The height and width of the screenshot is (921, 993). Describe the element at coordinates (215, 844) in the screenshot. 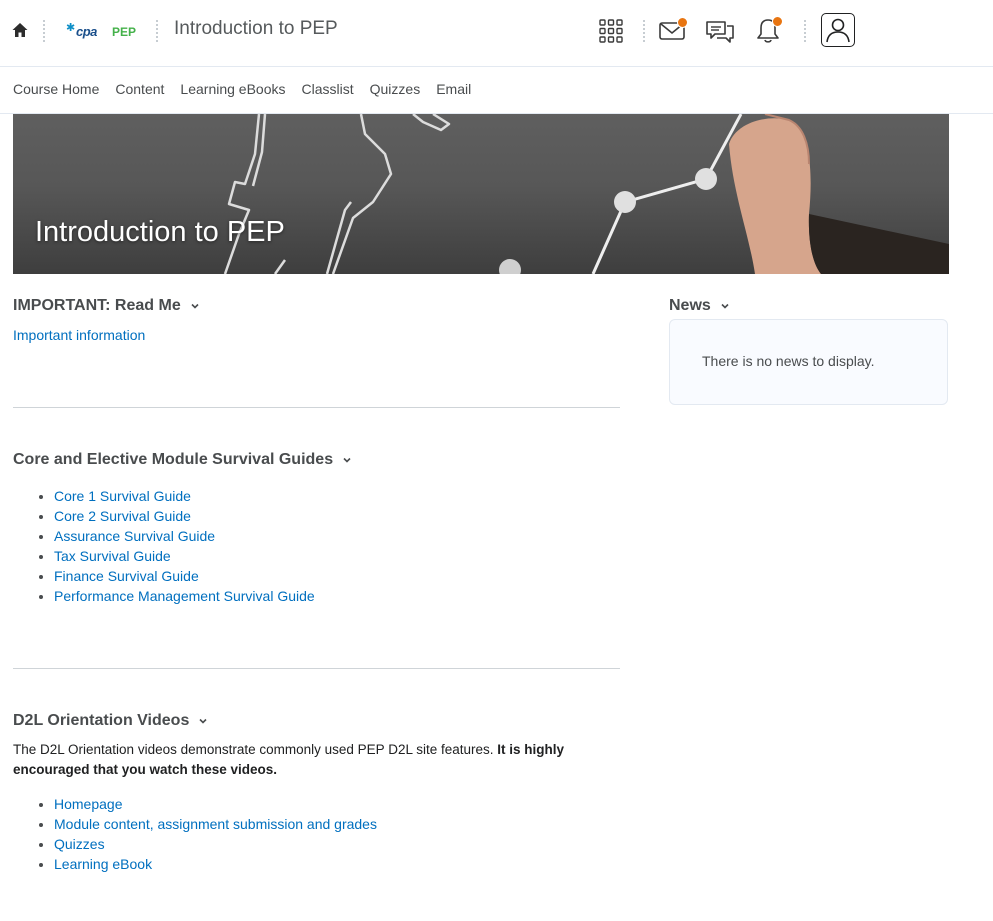

I see `list-item: Quizzes` at that location.